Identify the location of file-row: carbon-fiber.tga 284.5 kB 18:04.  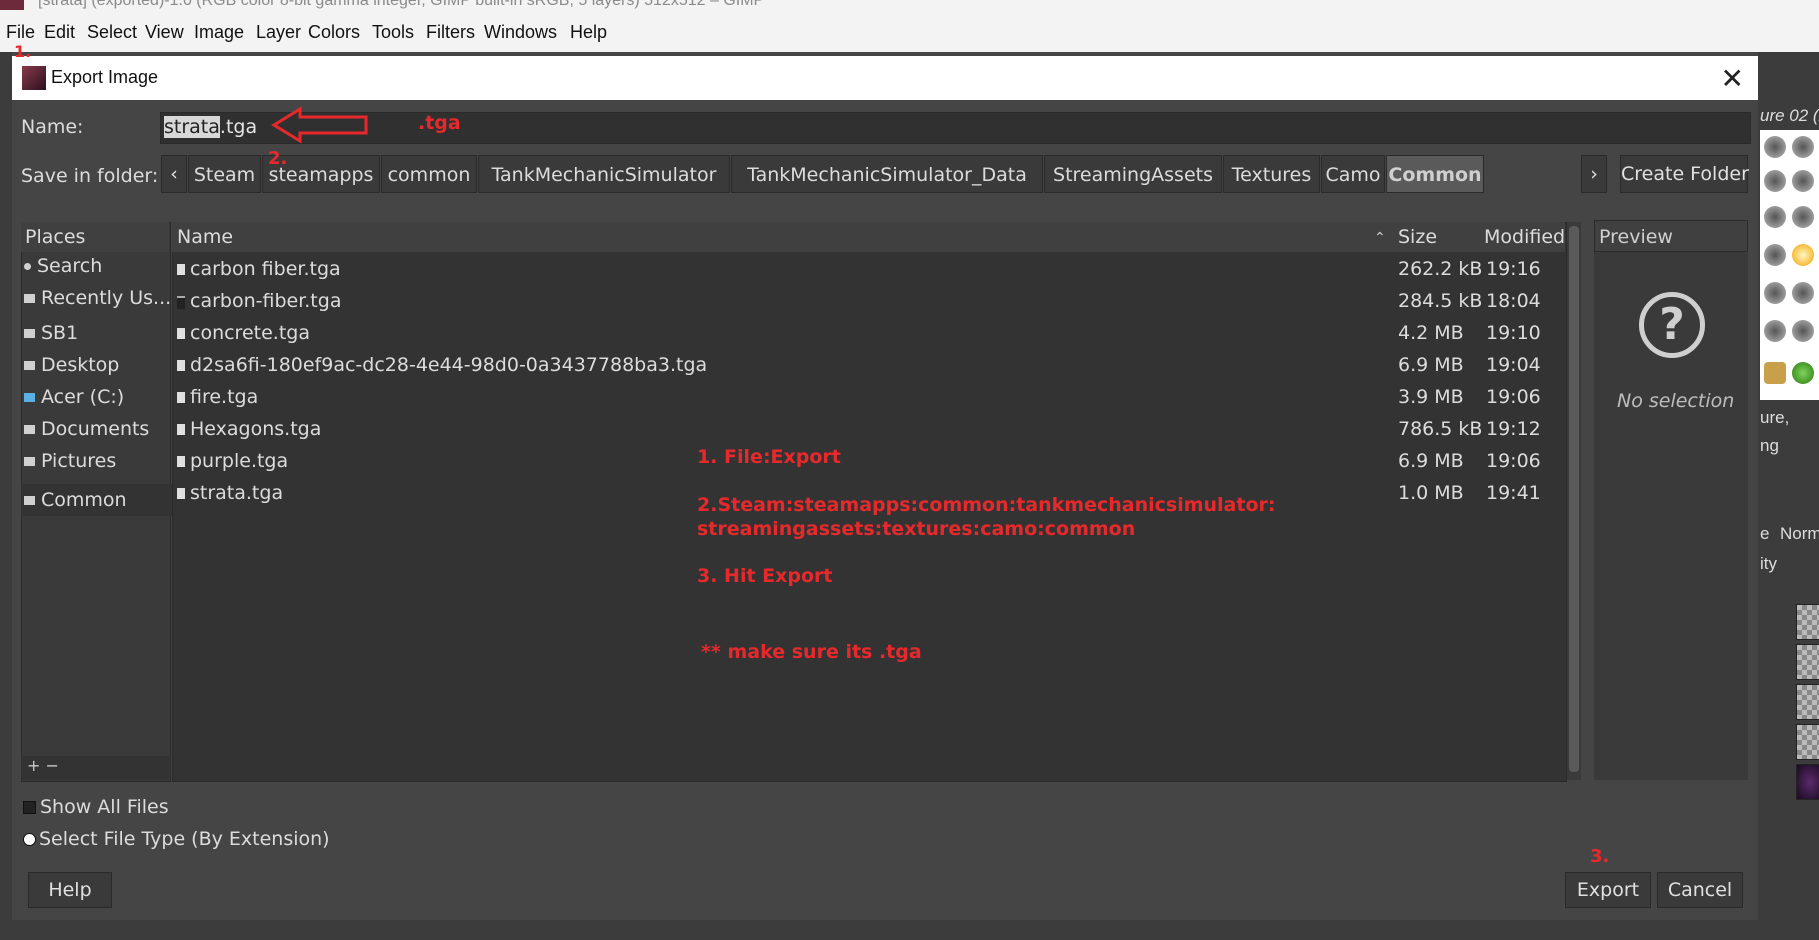
(867, 302).